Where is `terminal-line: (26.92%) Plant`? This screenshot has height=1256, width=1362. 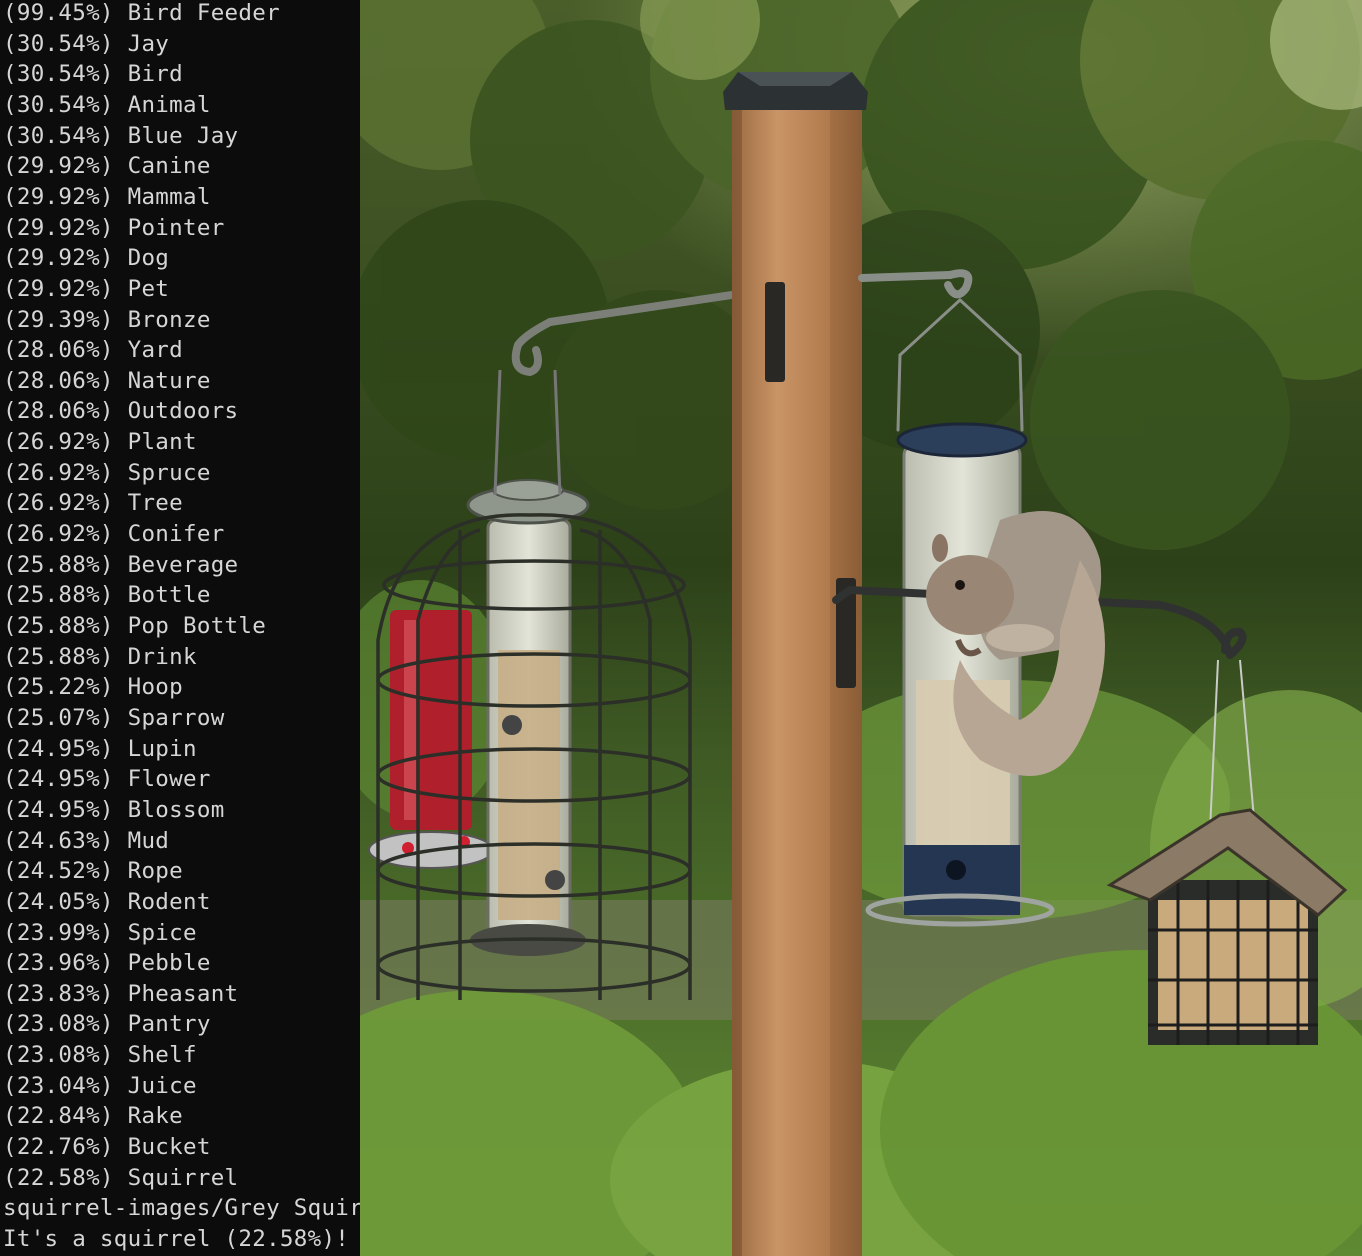 terminal-line: (26.92%) Plant is located at coordinates (100, 442).